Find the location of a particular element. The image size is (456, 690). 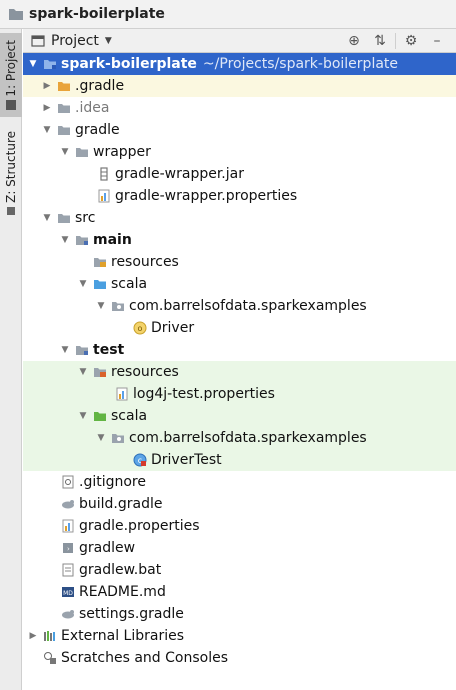

root-label: spark-boilerplate is located at coordinates (129, 64).